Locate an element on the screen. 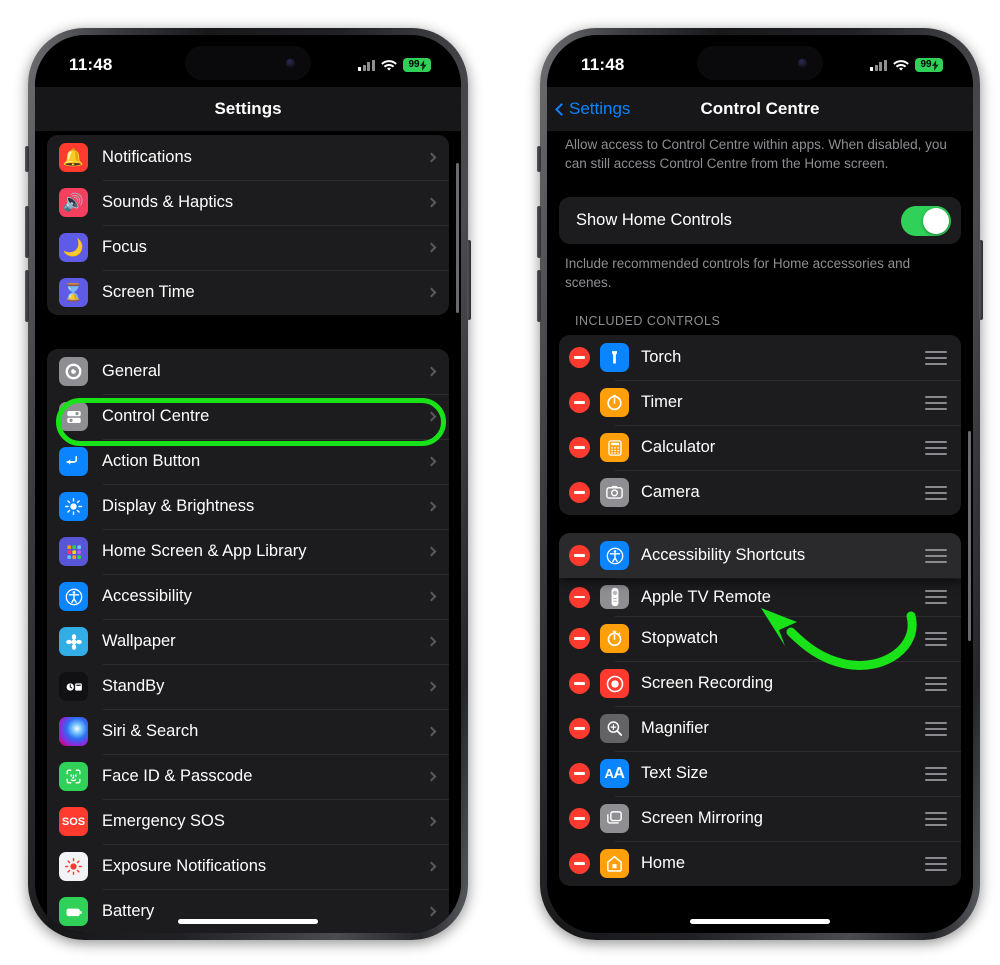 This screenshot has height=965, width=1000. sidebar-item-wallpaper: Wallpaper is located at coordinates (248, 641).